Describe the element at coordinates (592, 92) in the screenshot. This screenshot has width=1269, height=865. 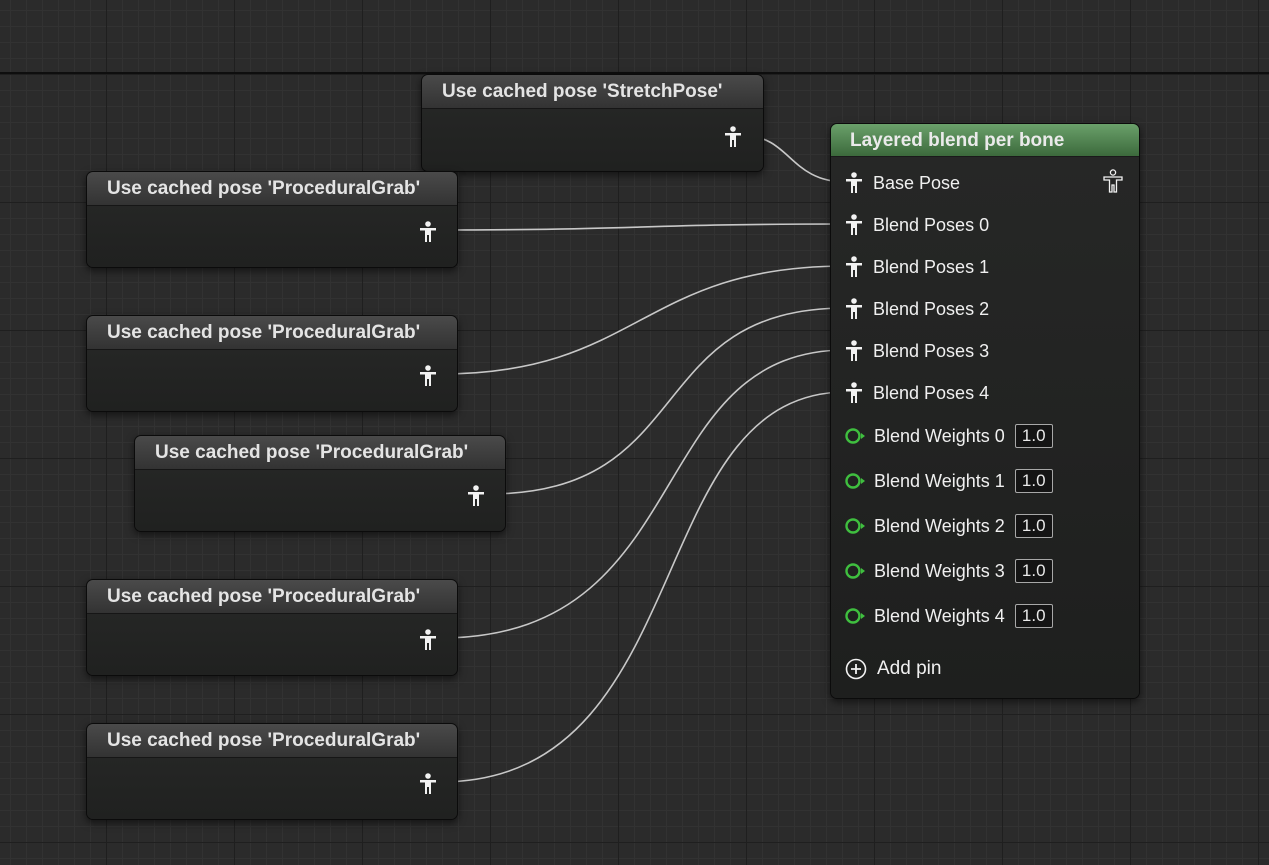
I see `node-title: Use cached pose 'StretchPose'` at that location.